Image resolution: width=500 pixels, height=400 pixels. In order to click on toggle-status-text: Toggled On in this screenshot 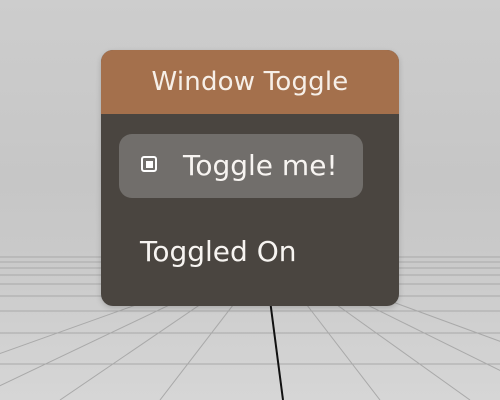, I will do `click(218, 251)`.